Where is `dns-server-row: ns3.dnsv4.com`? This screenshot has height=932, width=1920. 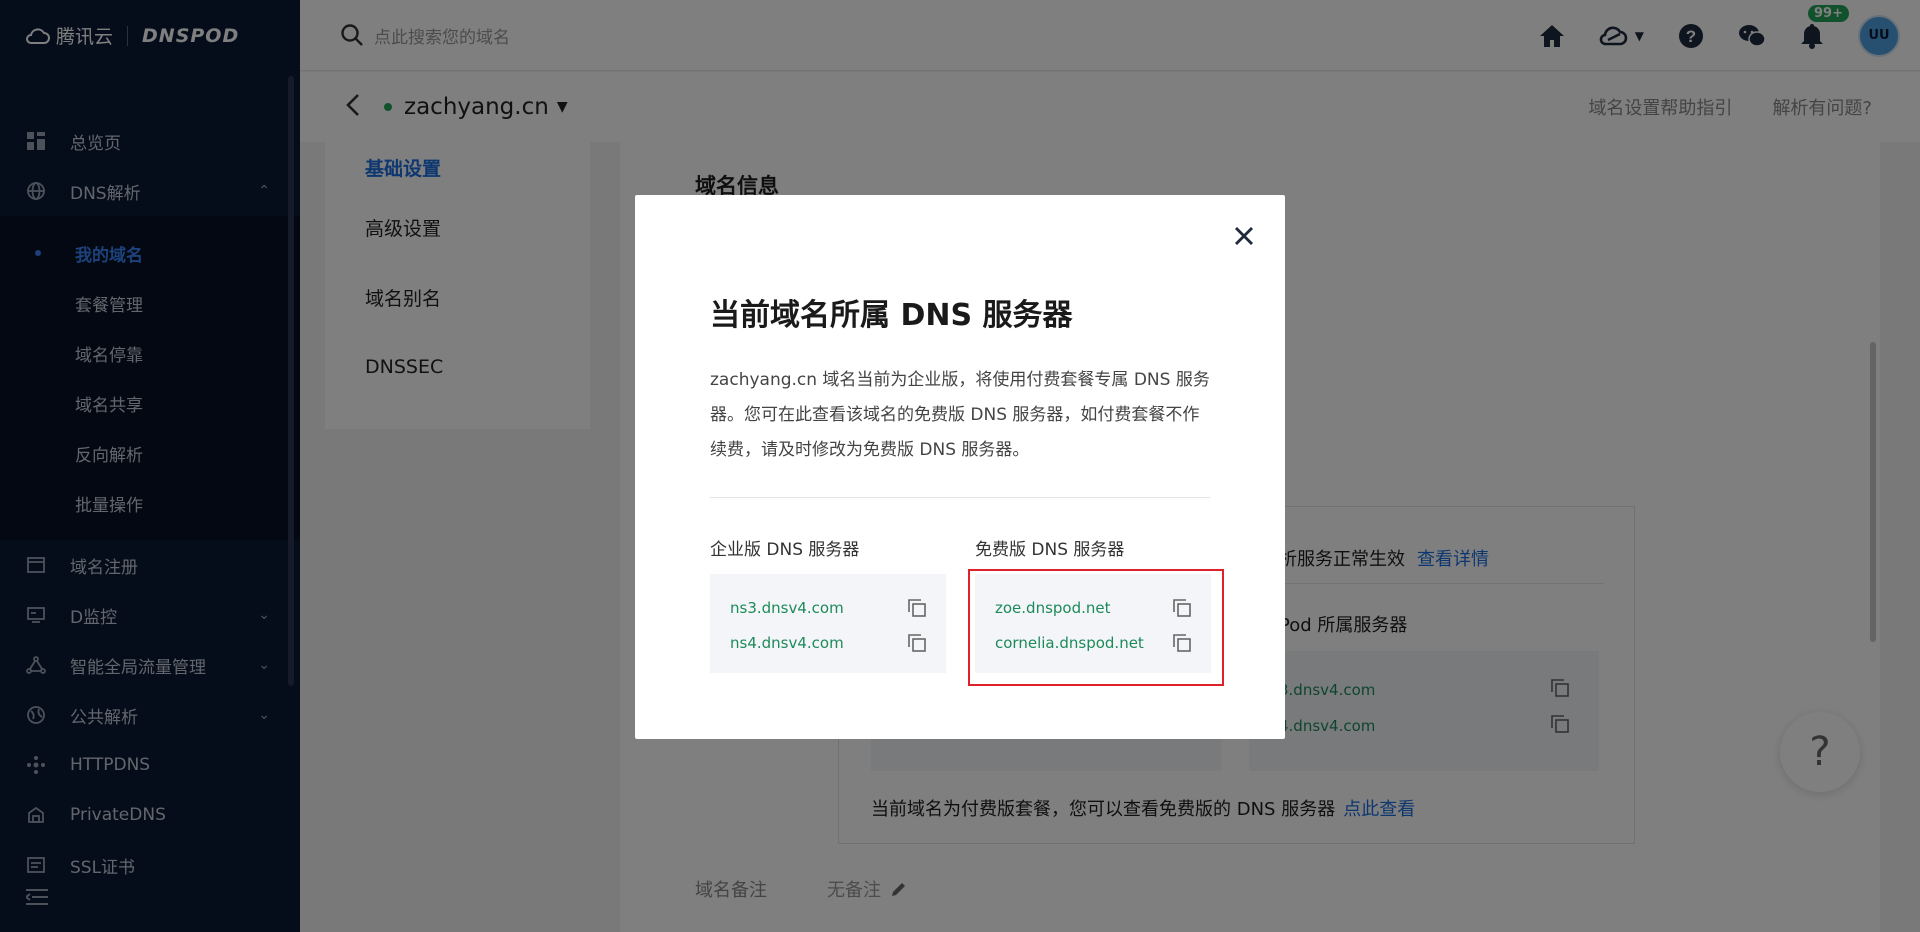
dns-server-row: ns3.dnsv4.com is located at coordinates (828, 608).